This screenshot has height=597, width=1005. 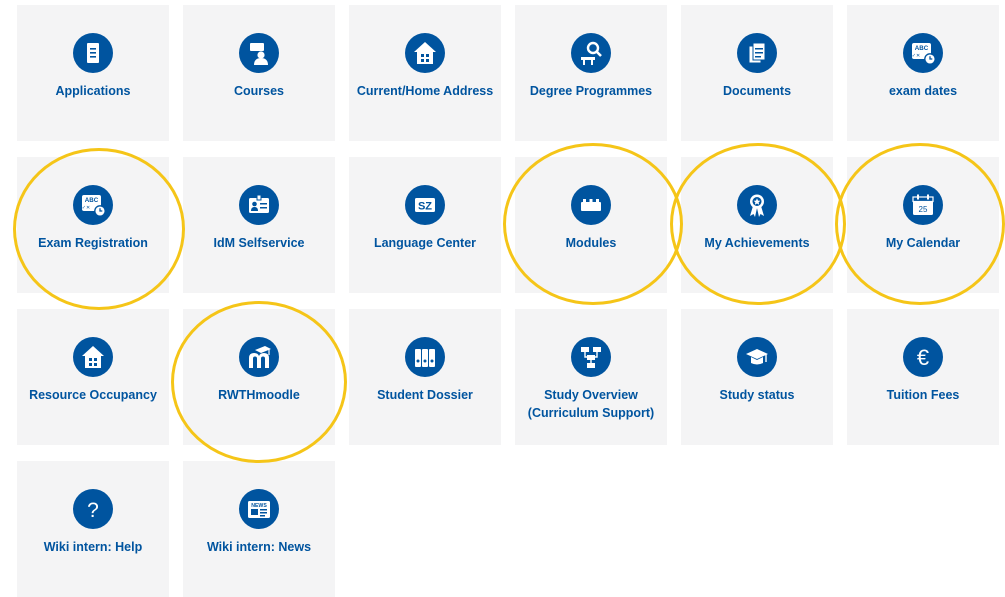 I want to click on app-tile-exam-registration: ABC ✓✕ Exam Registration, so click(x=93, y=225).